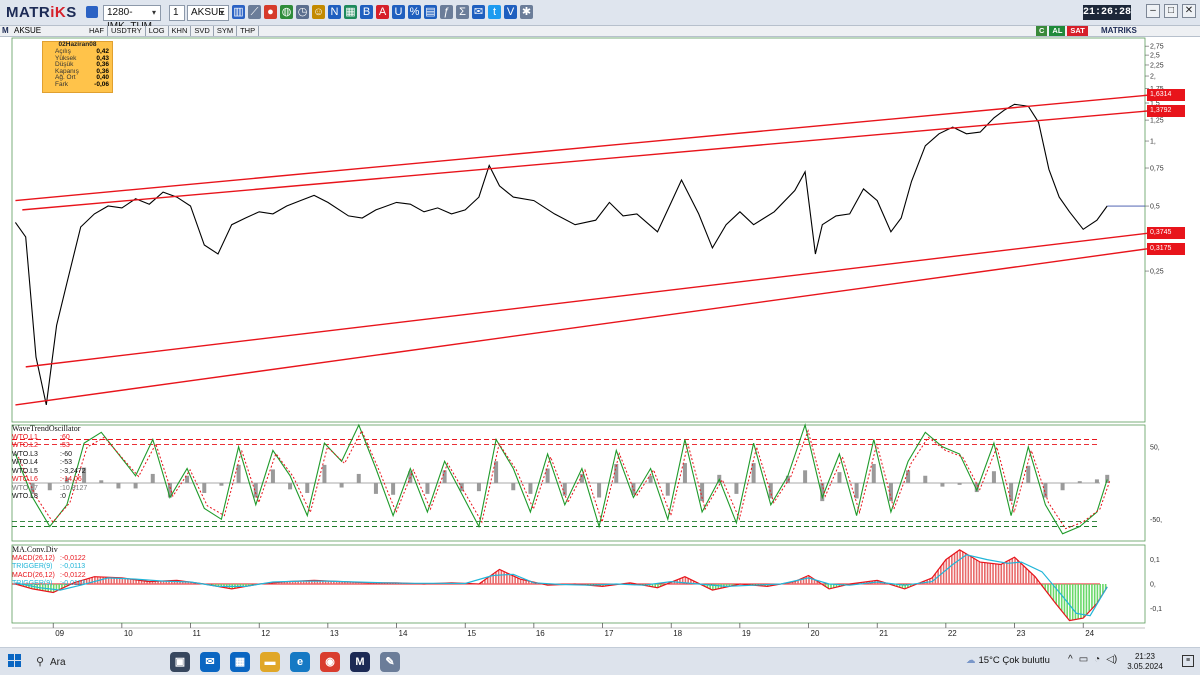 This screenshot has height=675, width=1200. What do you see at coordinates (1171, 11) in the screenshot?
I see `maximize-icon: □` at bounding box center [1171, 11].